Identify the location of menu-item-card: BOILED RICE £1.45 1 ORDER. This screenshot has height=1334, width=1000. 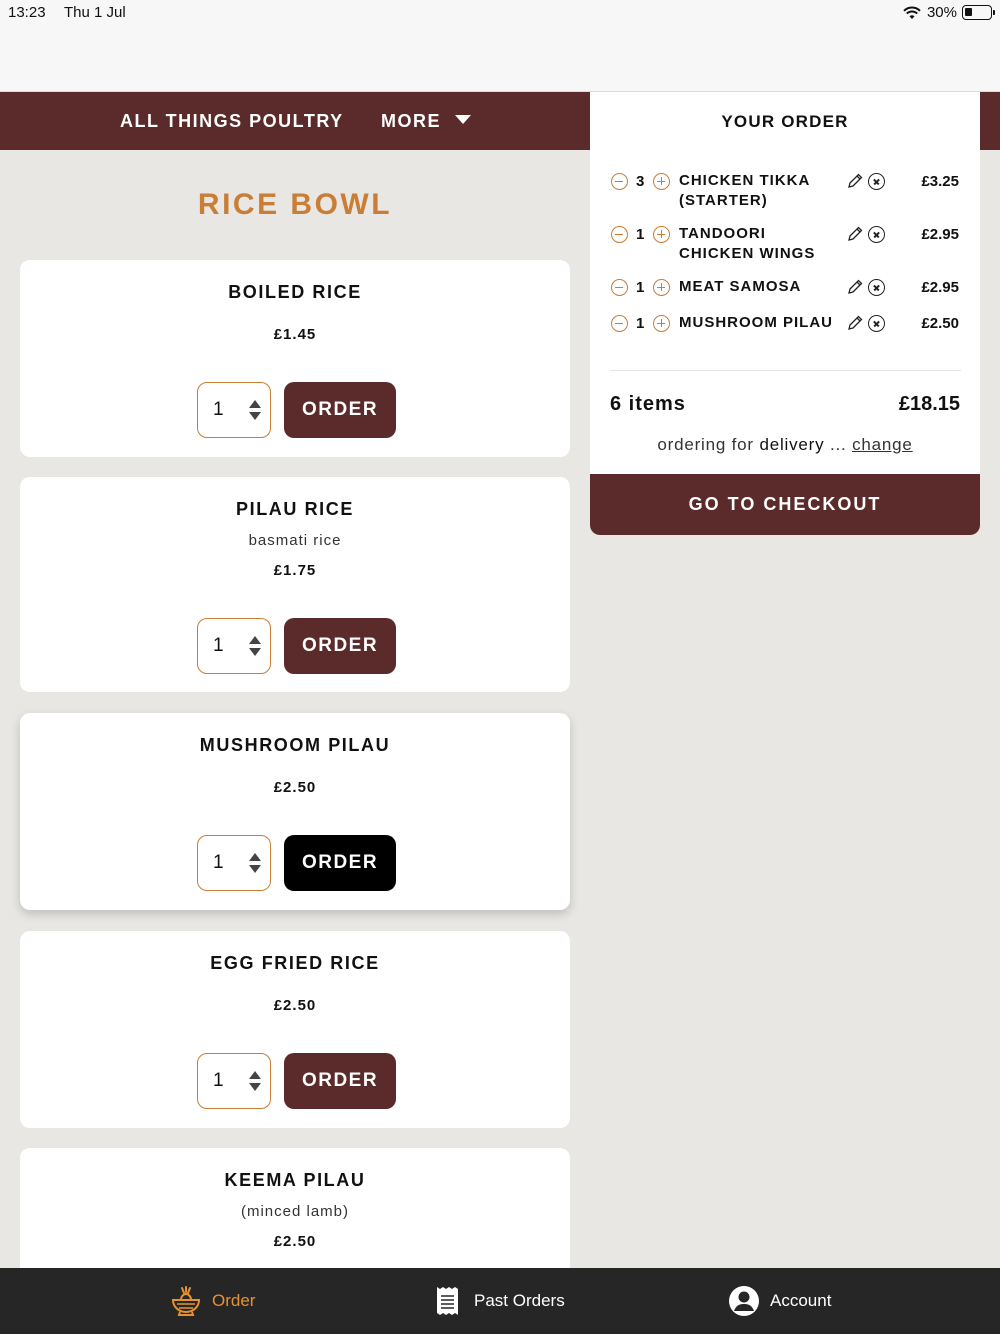
(295, 358).